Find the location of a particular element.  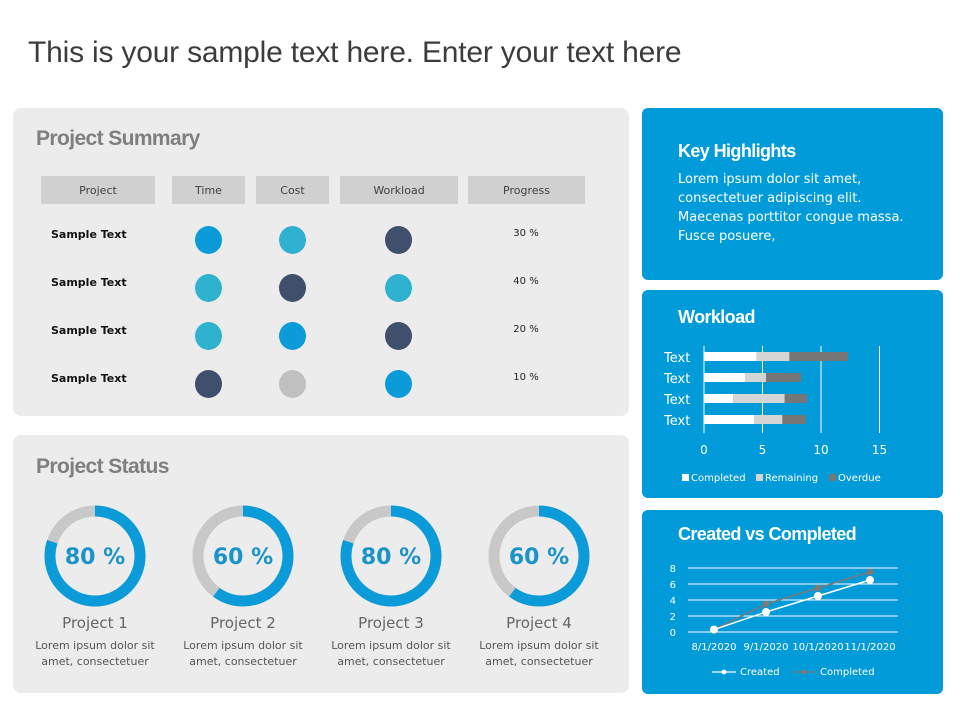

x-tick-label: 15 is located at coordinates (879, 450).